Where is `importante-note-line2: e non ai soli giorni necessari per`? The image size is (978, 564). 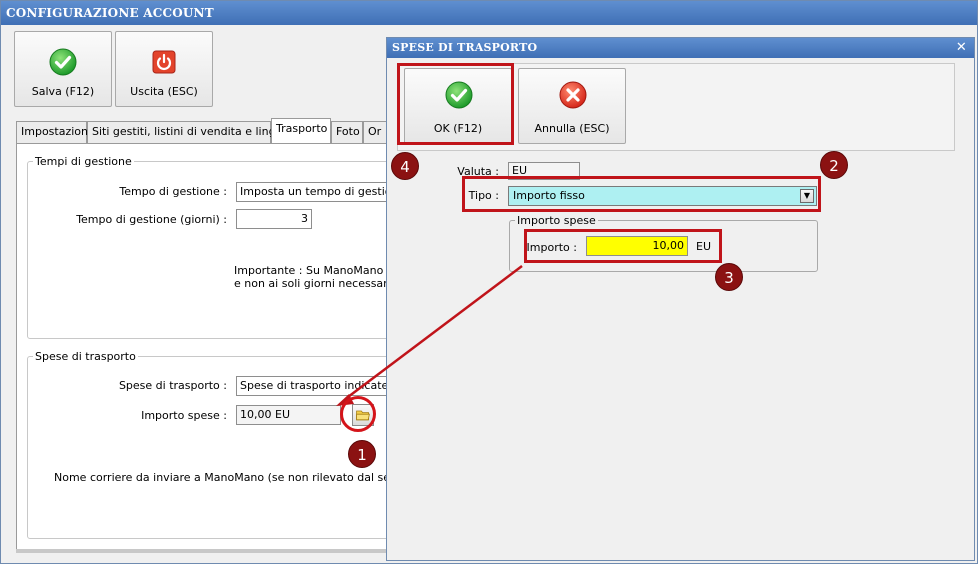
importante-note-line2: e non ai soli giorni necessari per is located at coordinates (314, 283).